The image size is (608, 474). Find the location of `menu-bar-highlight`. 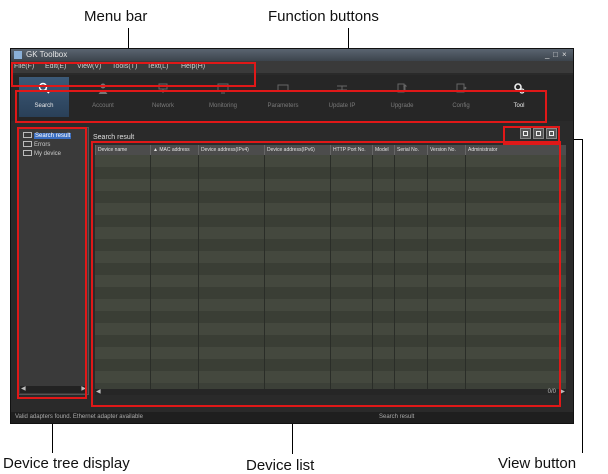

menu-bar-highlight is located at coordinates (133, 74).